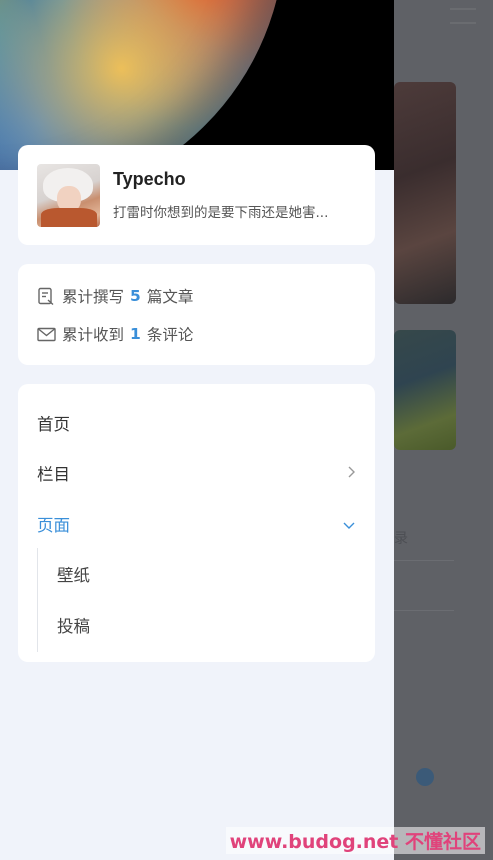 The width and height of the screenshot is (493, 860). Describe the element at coordinates (463, 16) in the screenshot. I see `hamburger-menu-icon` at that location.